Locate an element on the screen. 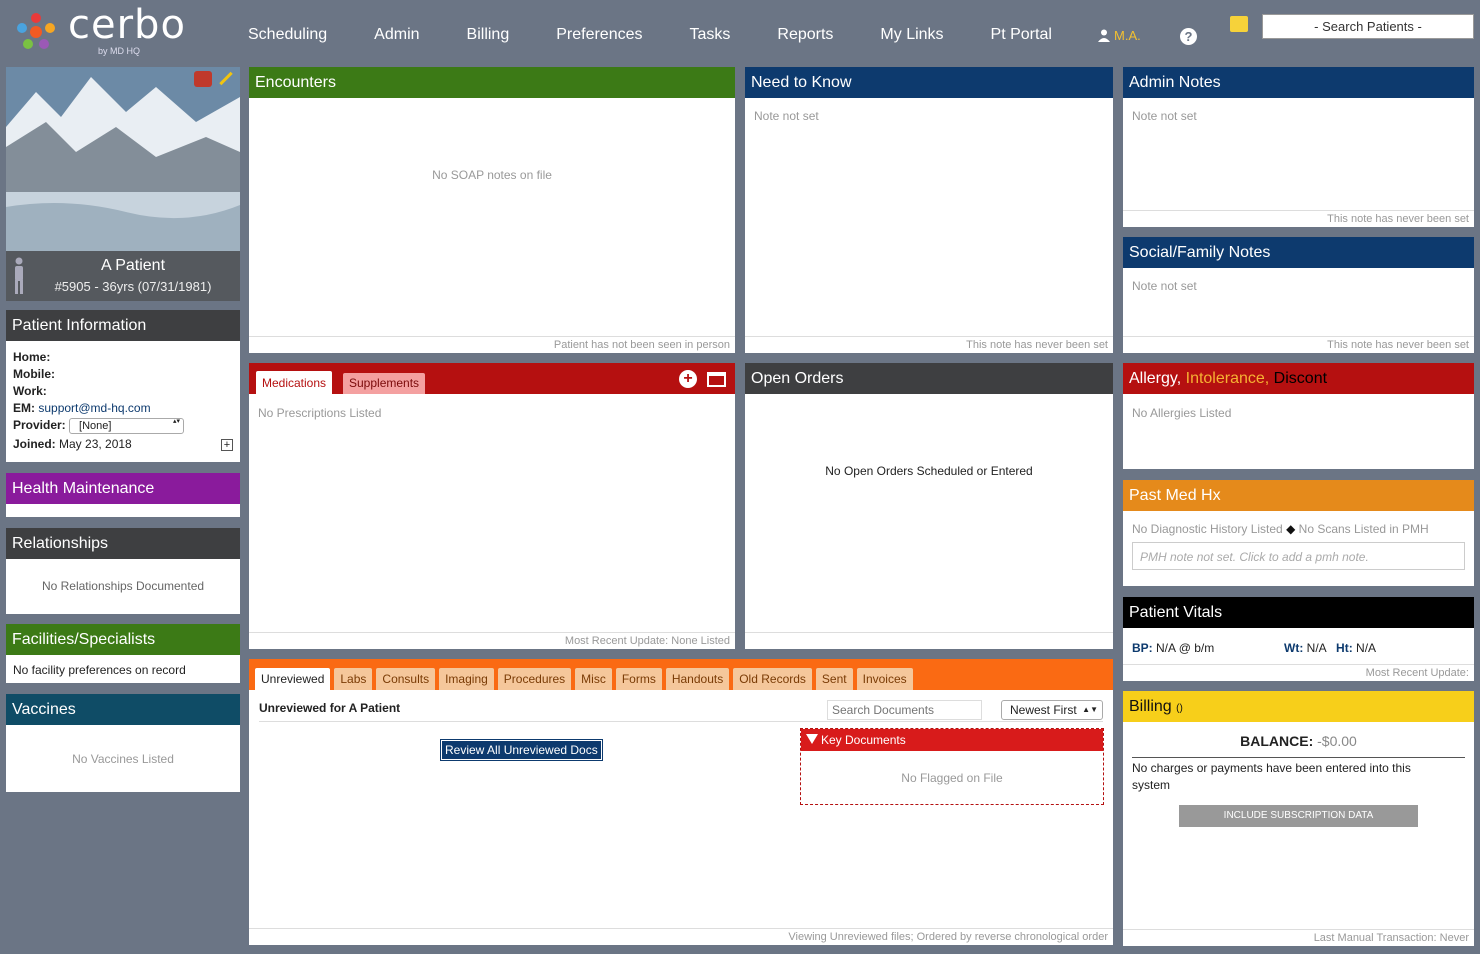 The height and width of the screenshot is (954, 1480). patient-information-header: Patient Information is located at coordinates (123, 325).